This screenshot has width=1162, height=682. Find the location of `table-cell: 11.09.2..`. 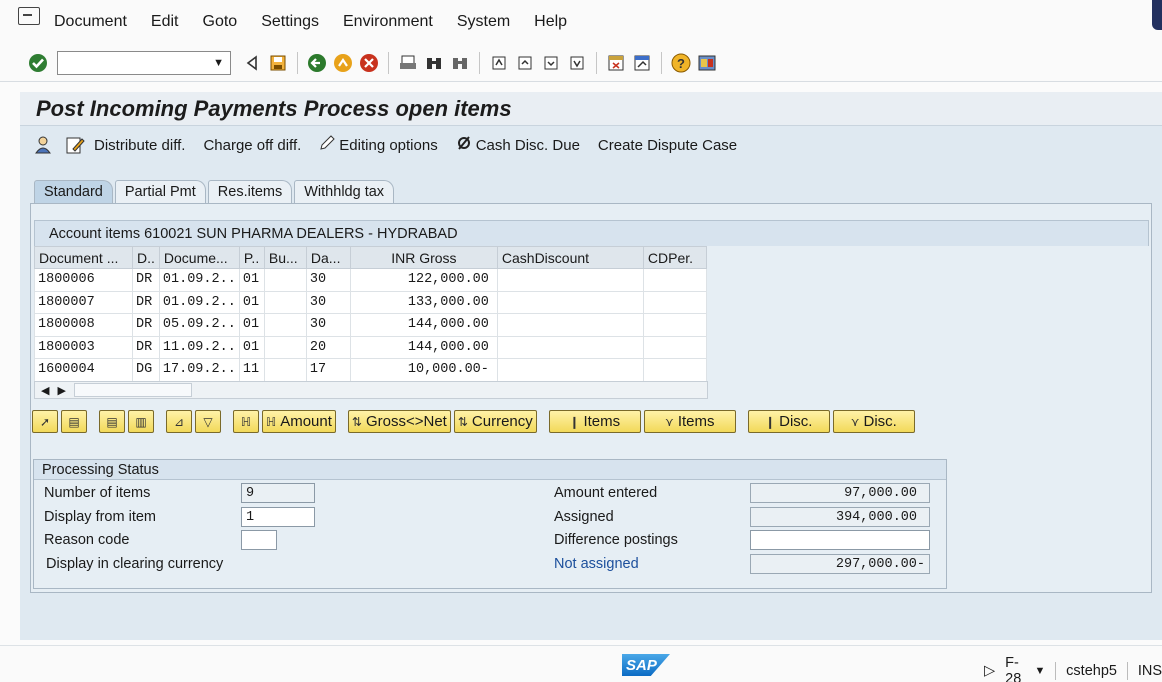

table-cell: 11.09.2.. is located at coordinates (199, 347).